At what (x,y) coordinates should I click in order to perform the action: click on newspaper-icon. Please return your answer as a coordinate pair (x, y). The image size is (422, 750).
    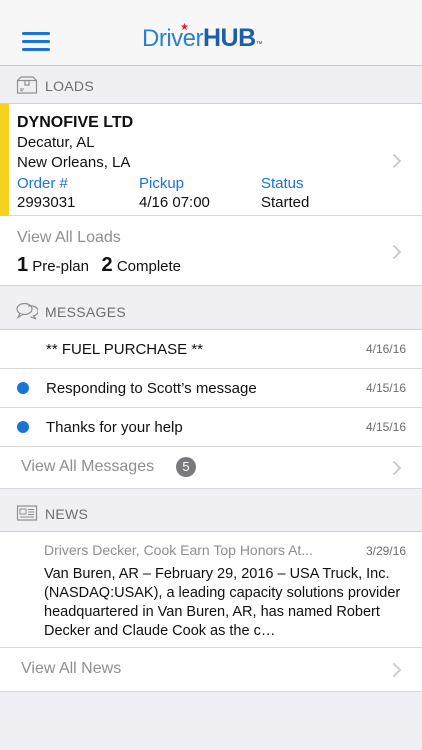
    Looking at the image, I should click on (27, 513).